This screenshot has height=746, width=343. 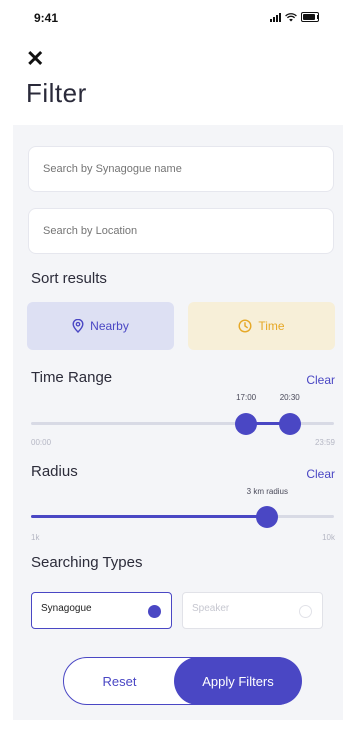 I want to click on time-min-label: 00:00, so click(x=41, y=442).